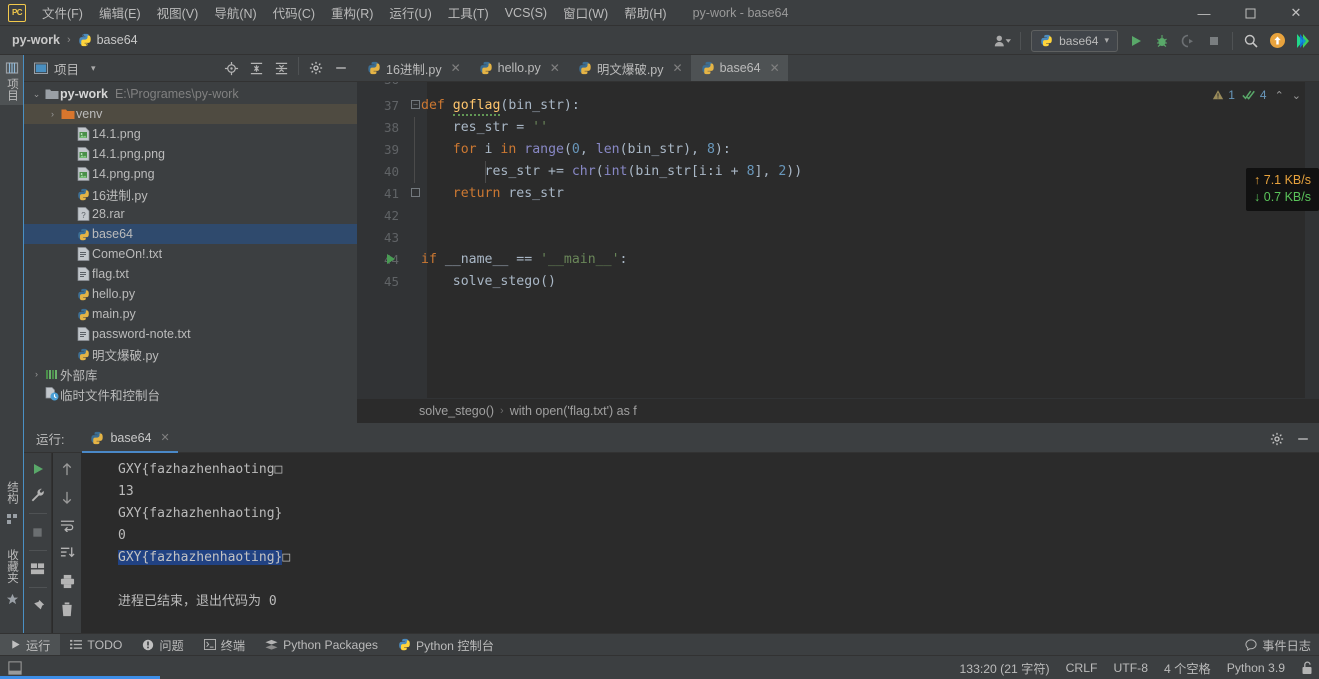  I want to click on menu-navigate: 导航(N), so click(235, 13).